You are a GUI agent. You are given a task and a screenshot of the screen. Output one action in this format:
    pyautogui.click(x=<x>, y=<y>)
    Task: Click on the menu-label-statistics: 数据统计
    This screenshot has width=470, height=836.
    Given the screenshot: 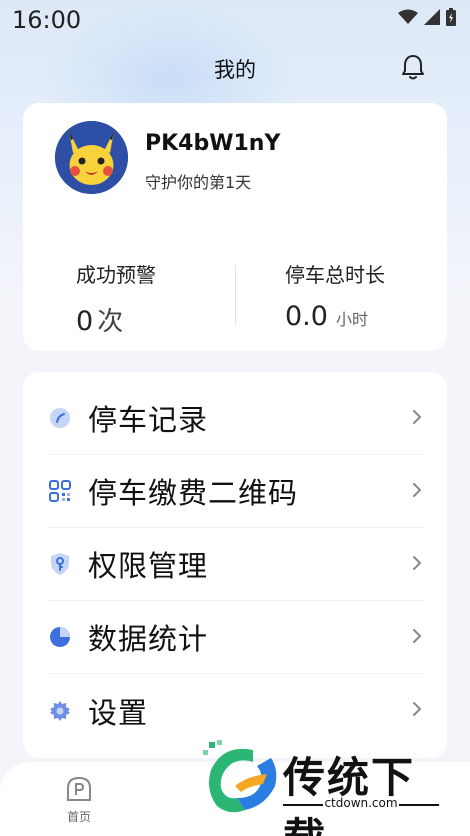 What is the action you would take?
    pyautogui.click(x=148, y=639)
    